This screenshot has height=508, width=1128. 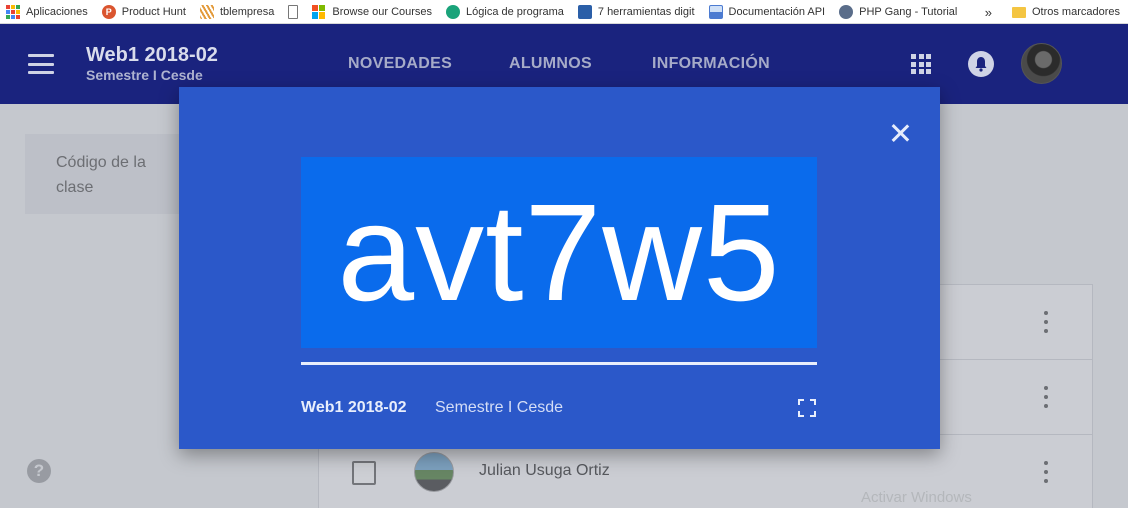 I want to click on modal-course-title: Web1 2018-02, so click(x=354, y=407).